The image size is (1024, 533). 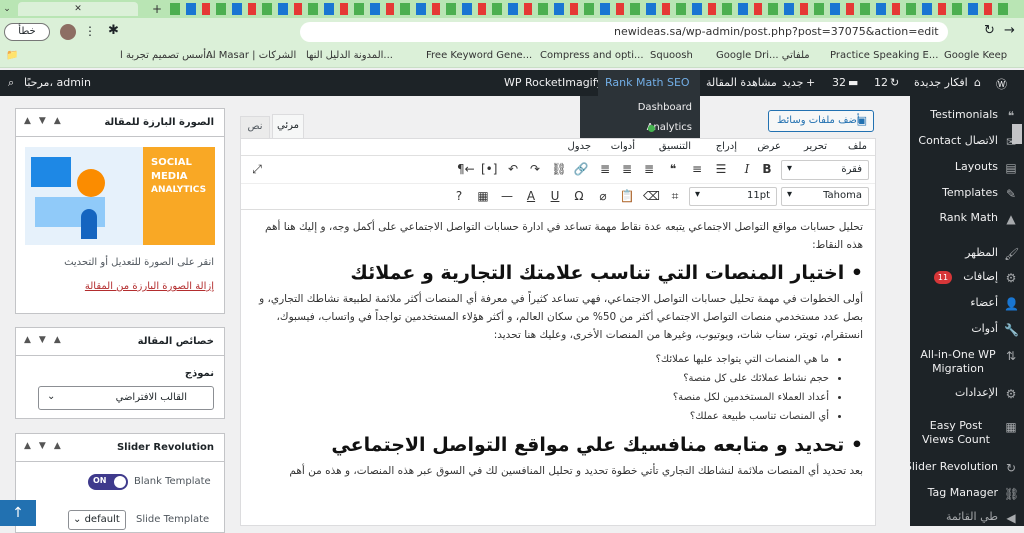 What do you see at coordinates (581, 169) in the screenshot?
I see `link-icon: 🔗` at bounding box center [581, 169].